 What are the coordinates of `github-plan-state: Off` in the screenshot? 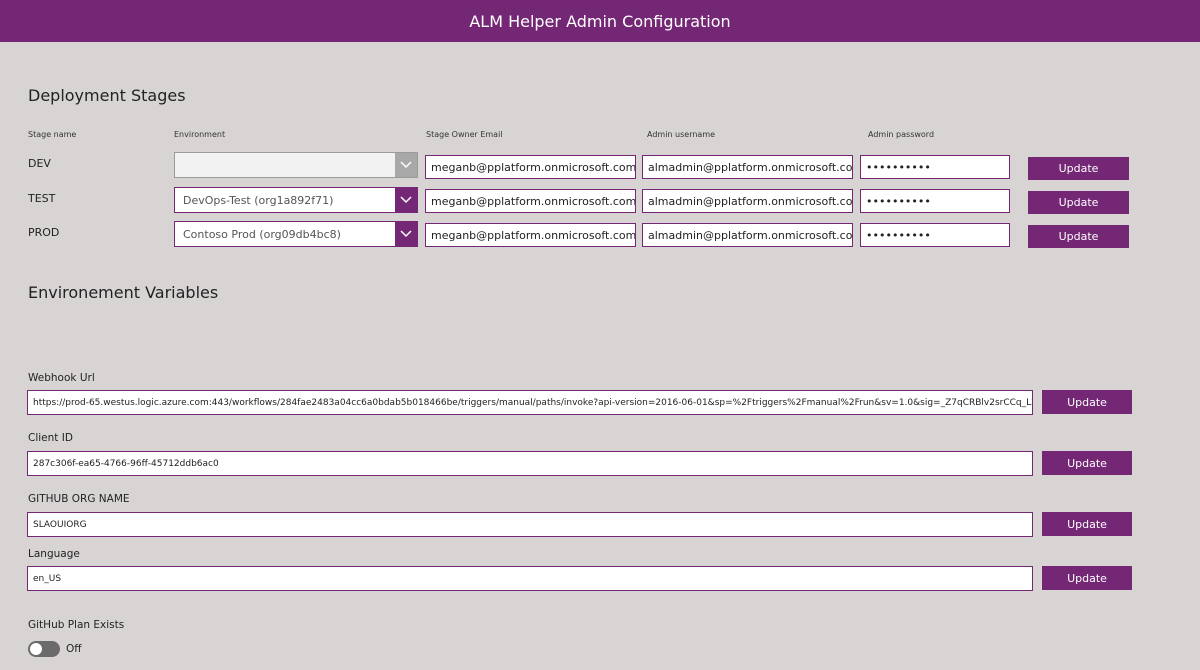 It's located at (74, 649).